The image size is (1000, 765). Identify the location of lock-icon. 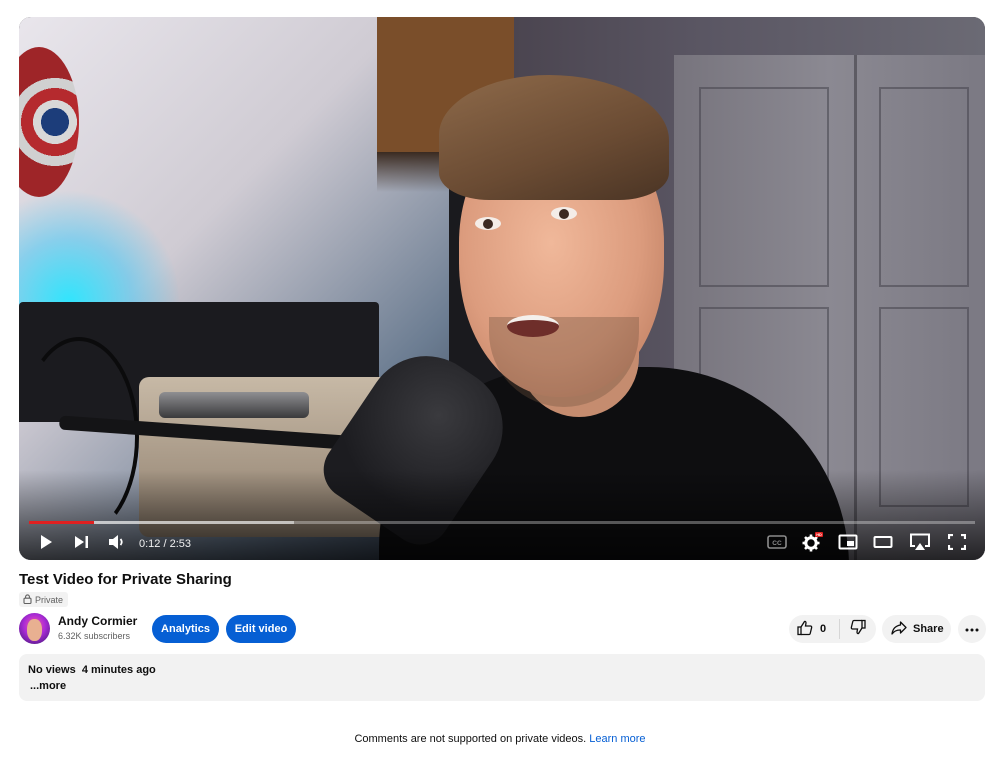
(27, 599).